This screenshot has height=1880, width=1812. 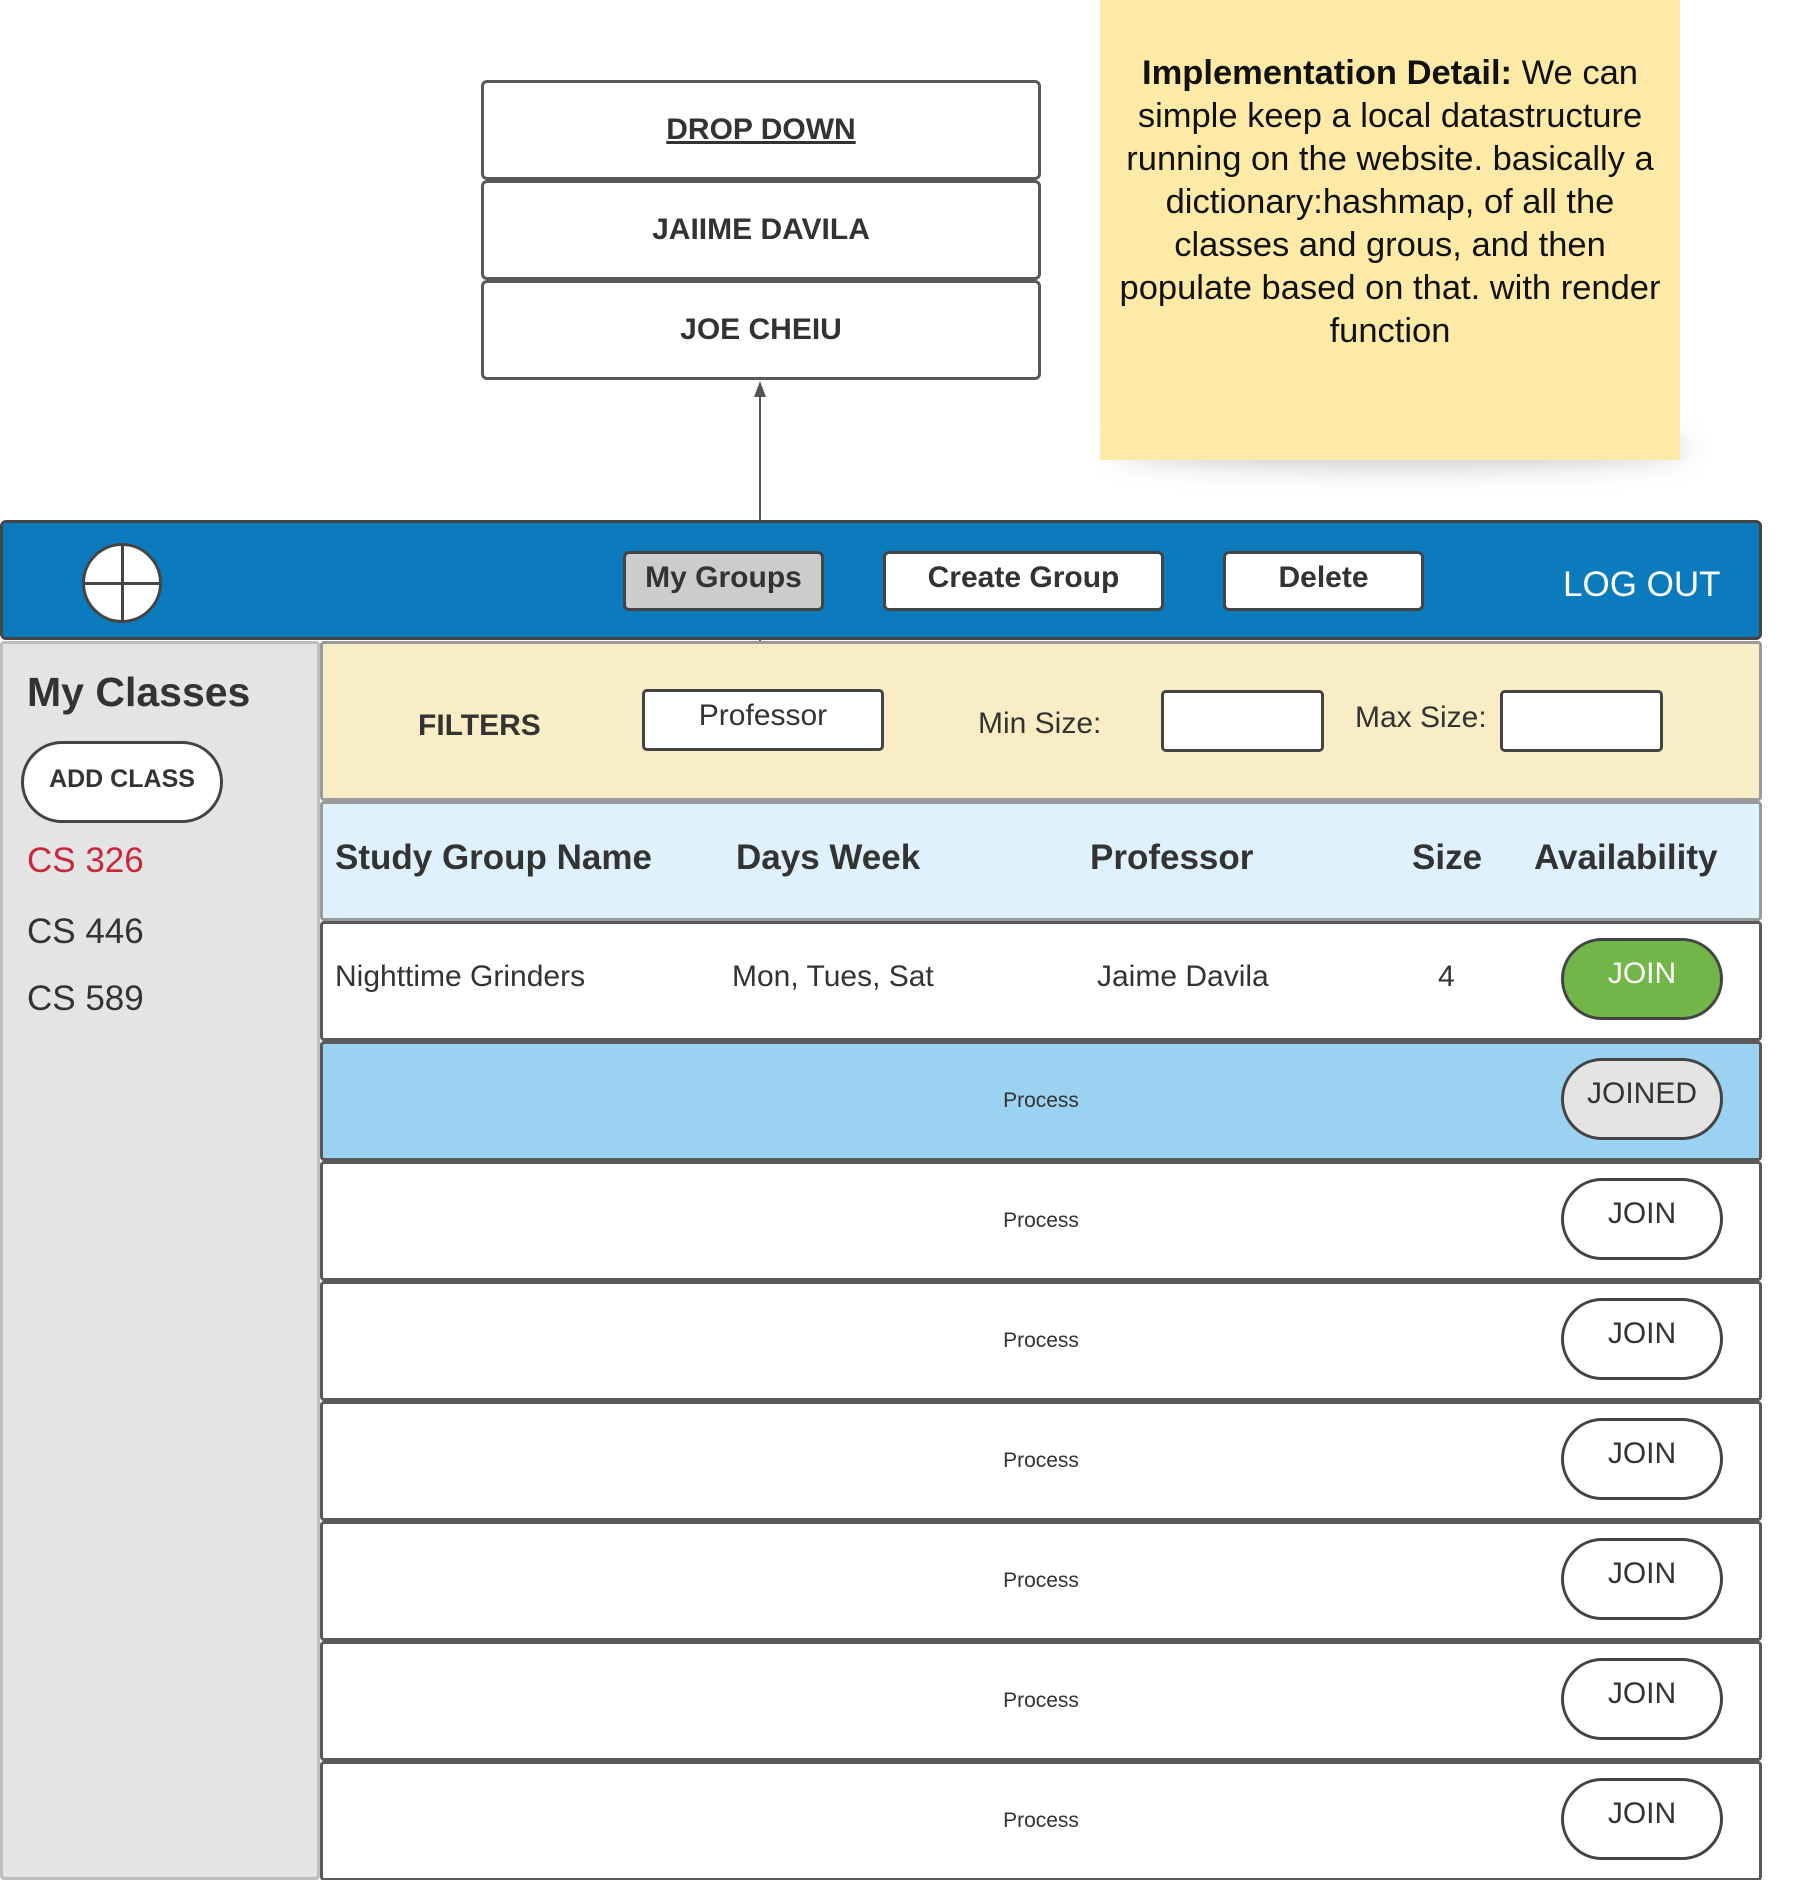 What do you see at coordinates (1172, 857) in the screenshot?
I see `column-header-professor: Professor` at bounding box center [1172, 857].